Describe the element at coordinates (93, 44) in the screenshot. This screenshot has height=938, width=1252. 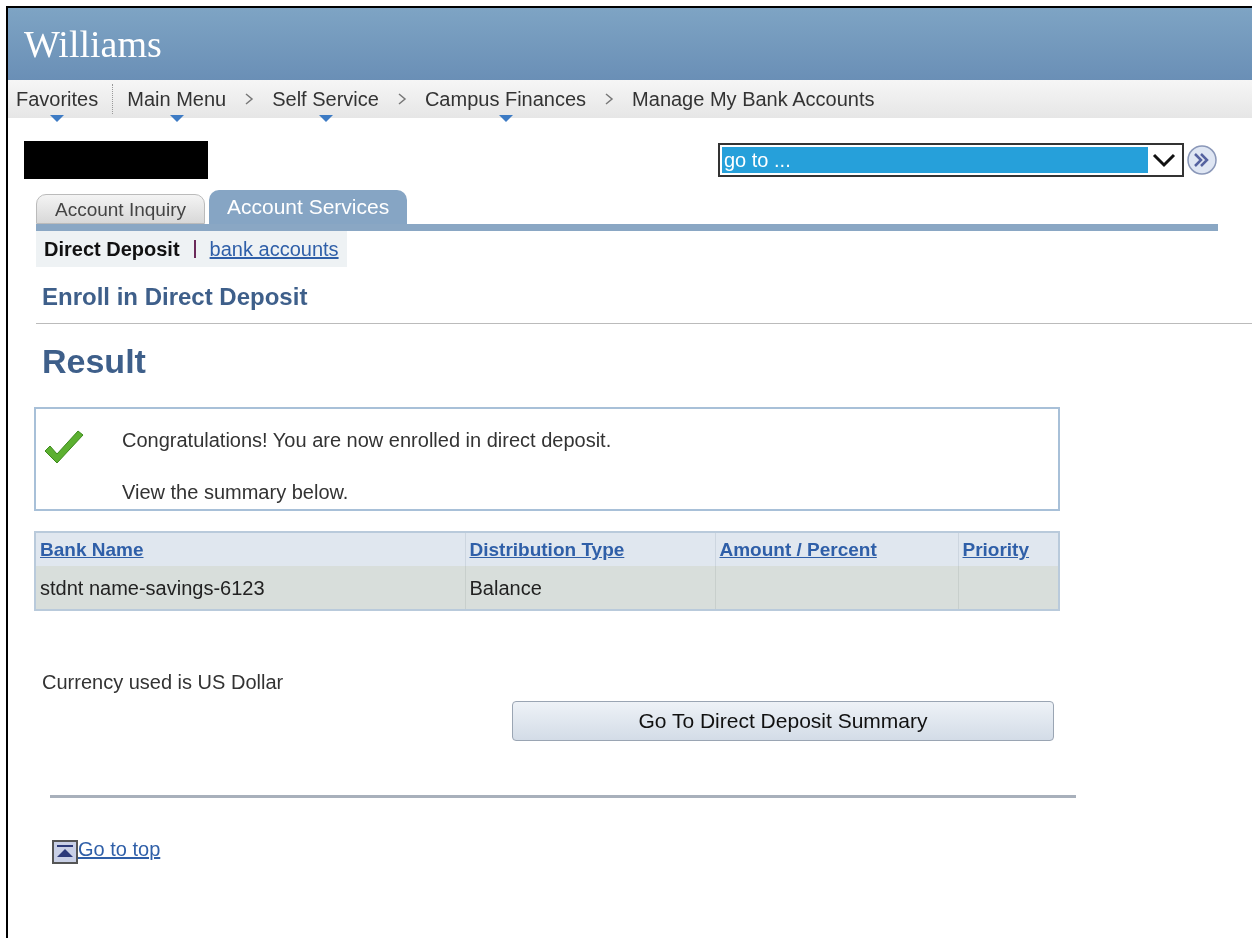
I see `site-title: Williams` at that location.